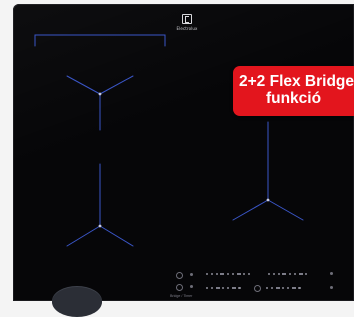 This screenshot has height=317, width=354. What do you see at coordinates (257, 288) in the screenshot?
I see `bridge-icon` at bounding box center [257, 288].